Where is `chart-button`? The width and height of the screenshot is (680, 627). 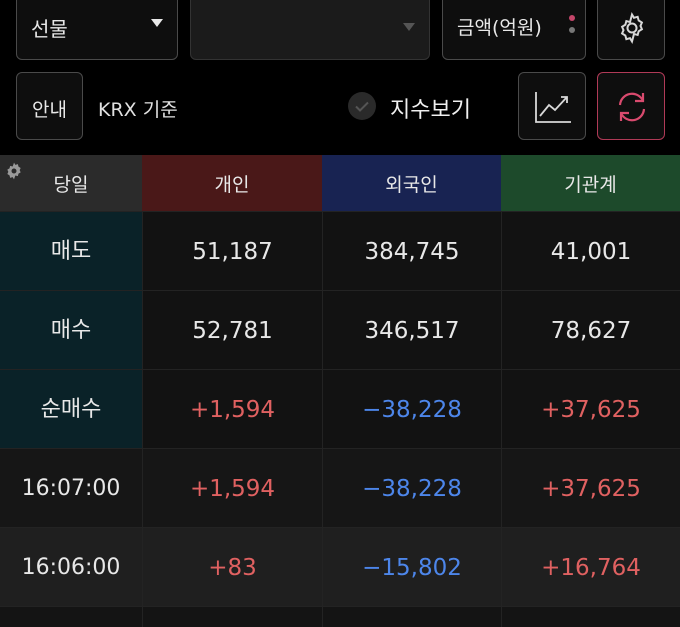
chart-button is located at coordinates (552, 106).